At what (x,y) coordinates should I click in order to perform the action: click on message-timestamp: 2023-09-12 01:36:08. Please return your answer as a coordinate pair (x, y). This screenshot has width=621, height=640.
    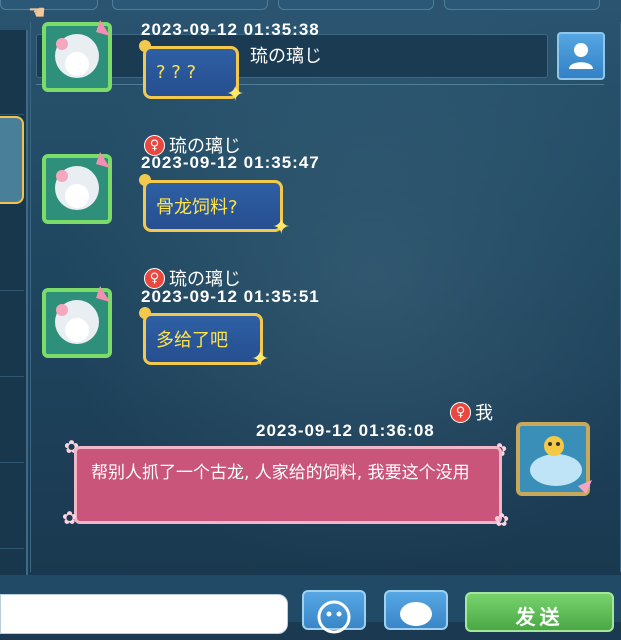
    Looking at the image, I should click on (345, 430).